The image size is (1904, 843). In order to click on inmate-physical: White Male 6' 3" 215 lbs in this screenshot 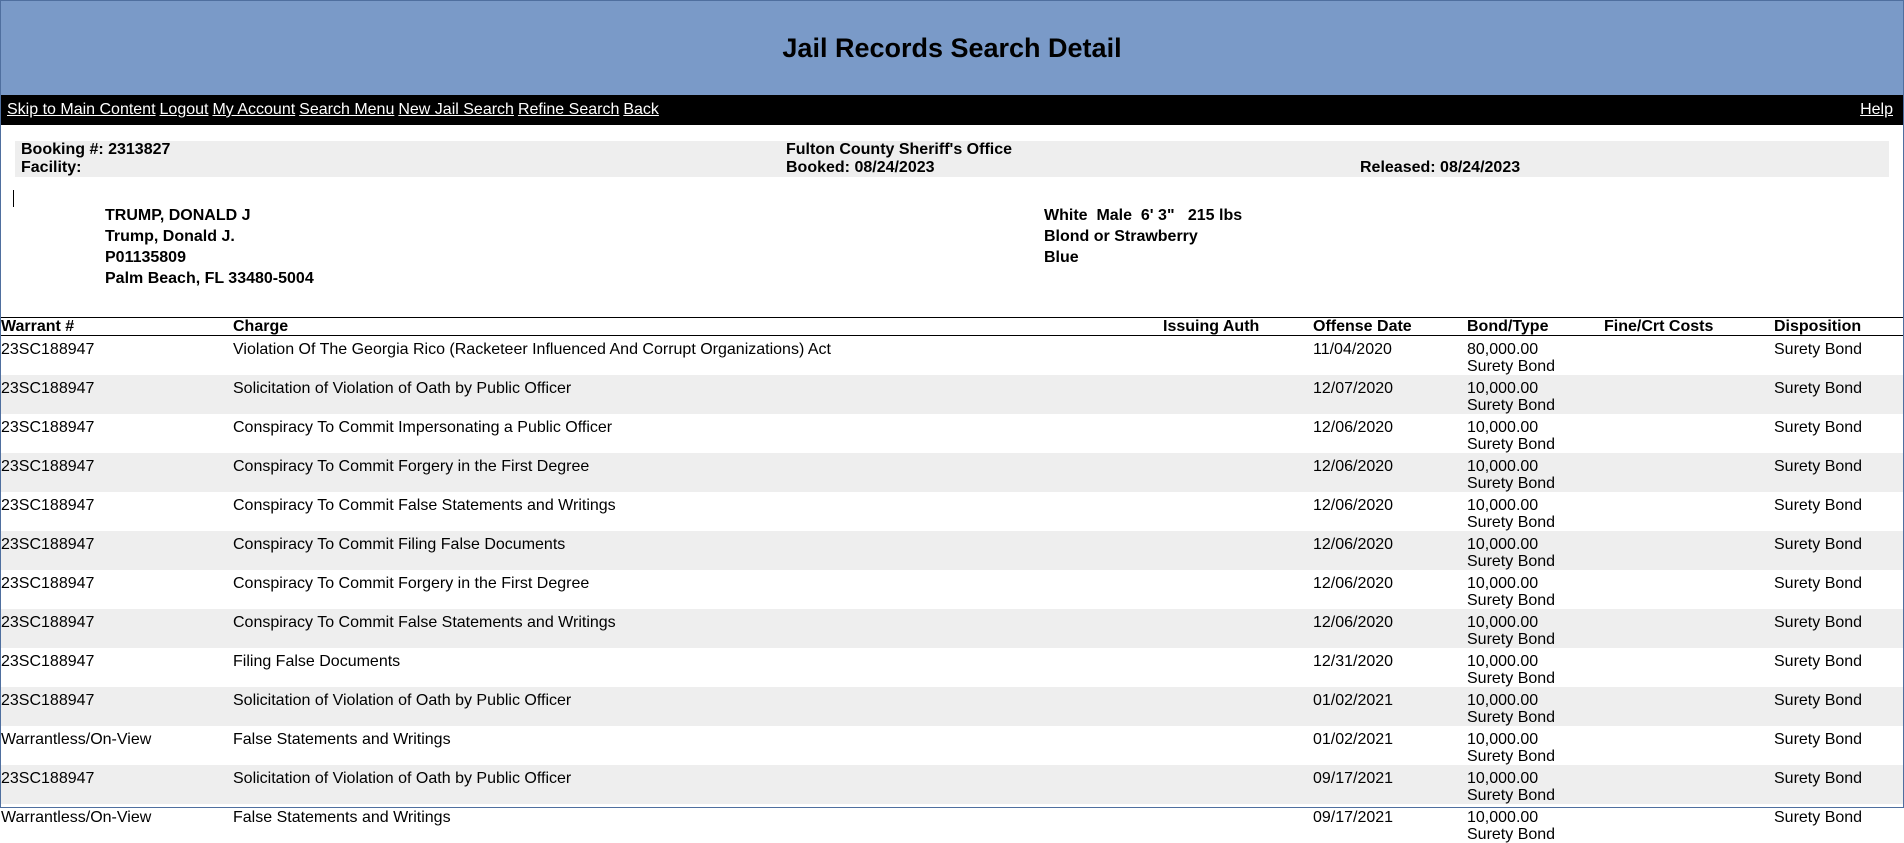, I will do `click(1143, 216)`.